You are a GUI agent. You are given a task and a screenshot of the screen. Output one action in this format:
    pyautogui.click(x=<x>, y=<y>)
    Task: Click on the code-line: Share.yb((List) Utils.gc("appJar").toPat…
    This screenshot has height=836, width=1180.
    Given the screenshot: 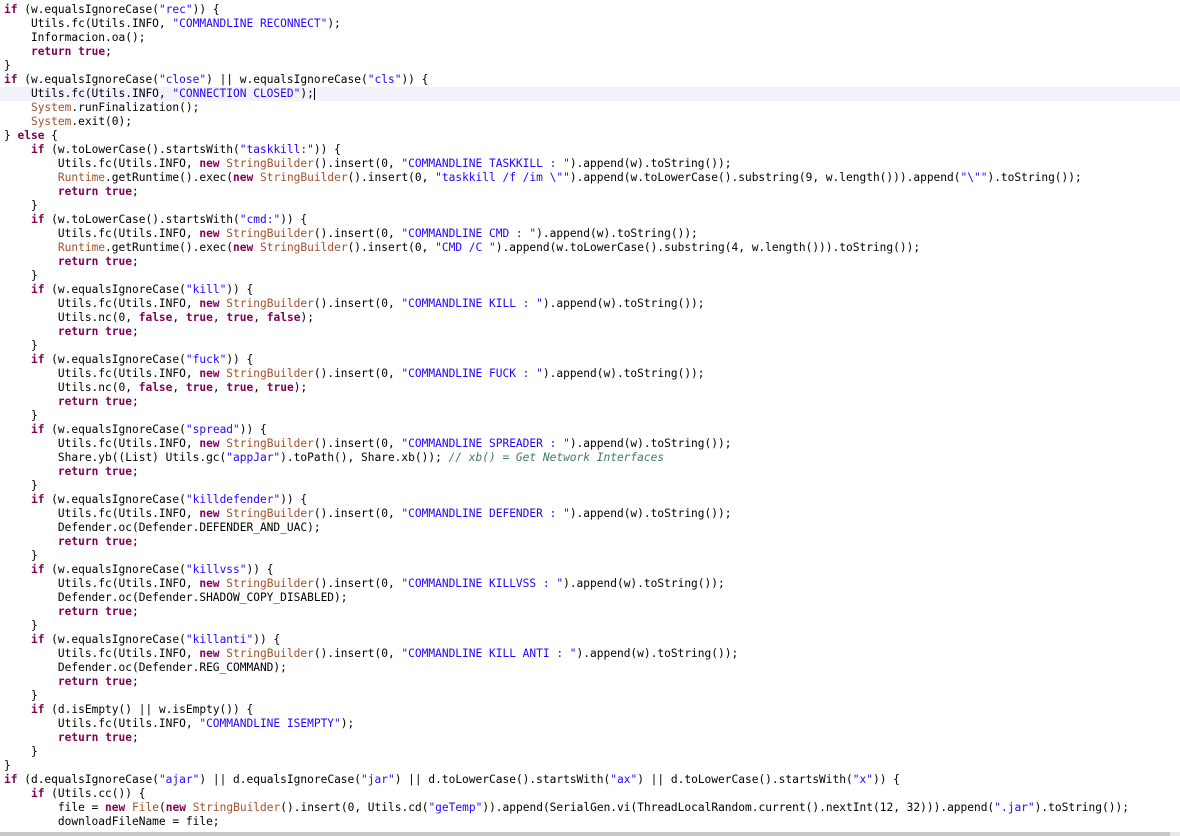 What is the action you would take?
    pyautogui.click(x=590, y=458)
    